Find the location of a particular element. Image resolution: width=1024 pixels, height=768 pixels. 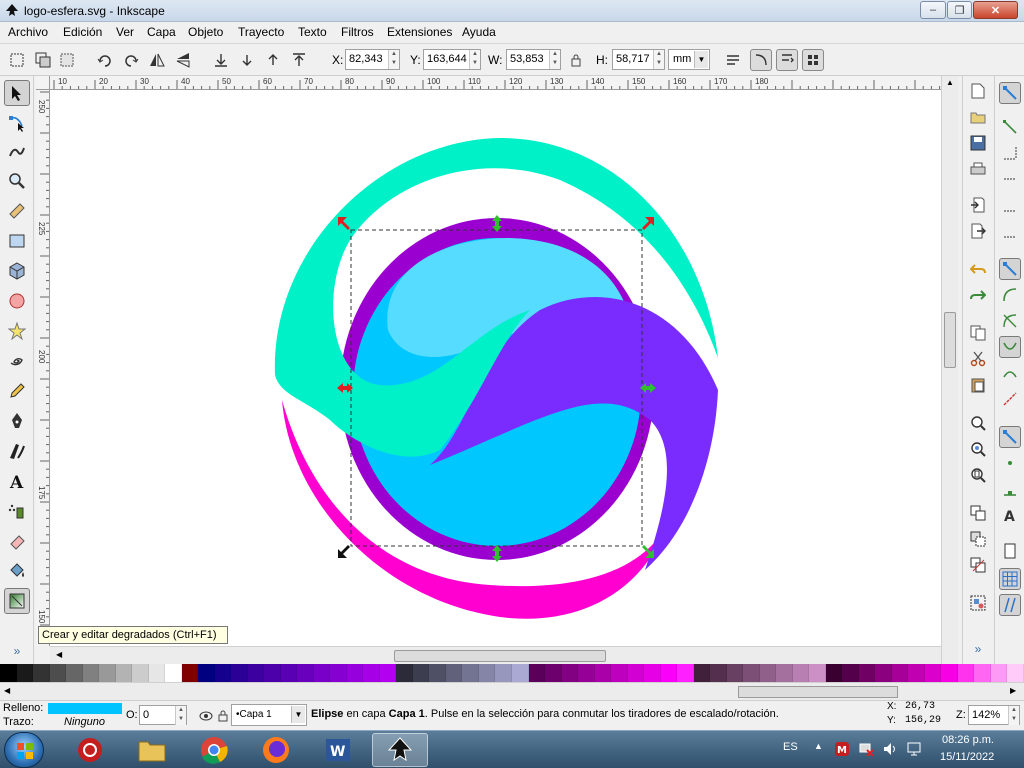

tray-icon-m: M is located at coordinates (842, 750).